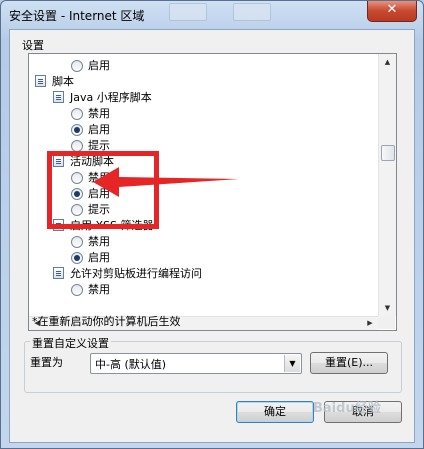 The height and width of the screenshot is (449, 424). What do you see at coordinates (203, 274) in the screenshot?
I see `setting-category: 允许对剪贴板进行编程访问` at bounding box center [203, 274].